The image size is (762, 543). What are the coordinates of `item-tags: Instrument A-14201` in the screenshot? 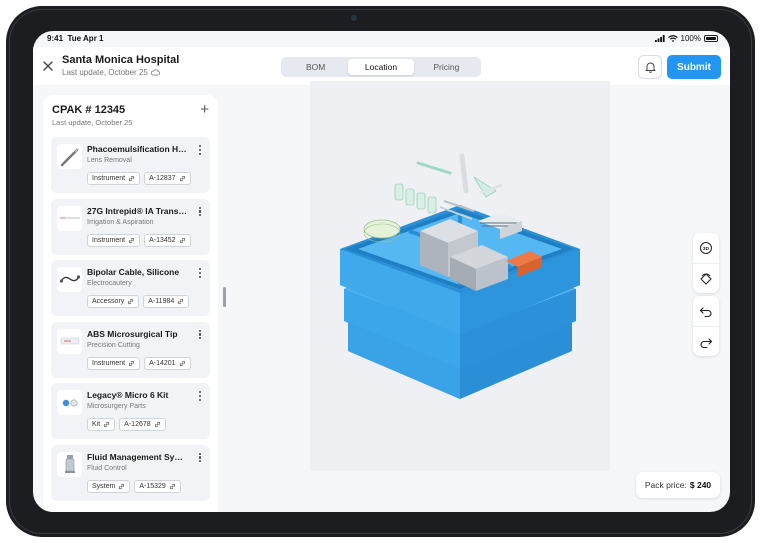 It's located at (139, 363).